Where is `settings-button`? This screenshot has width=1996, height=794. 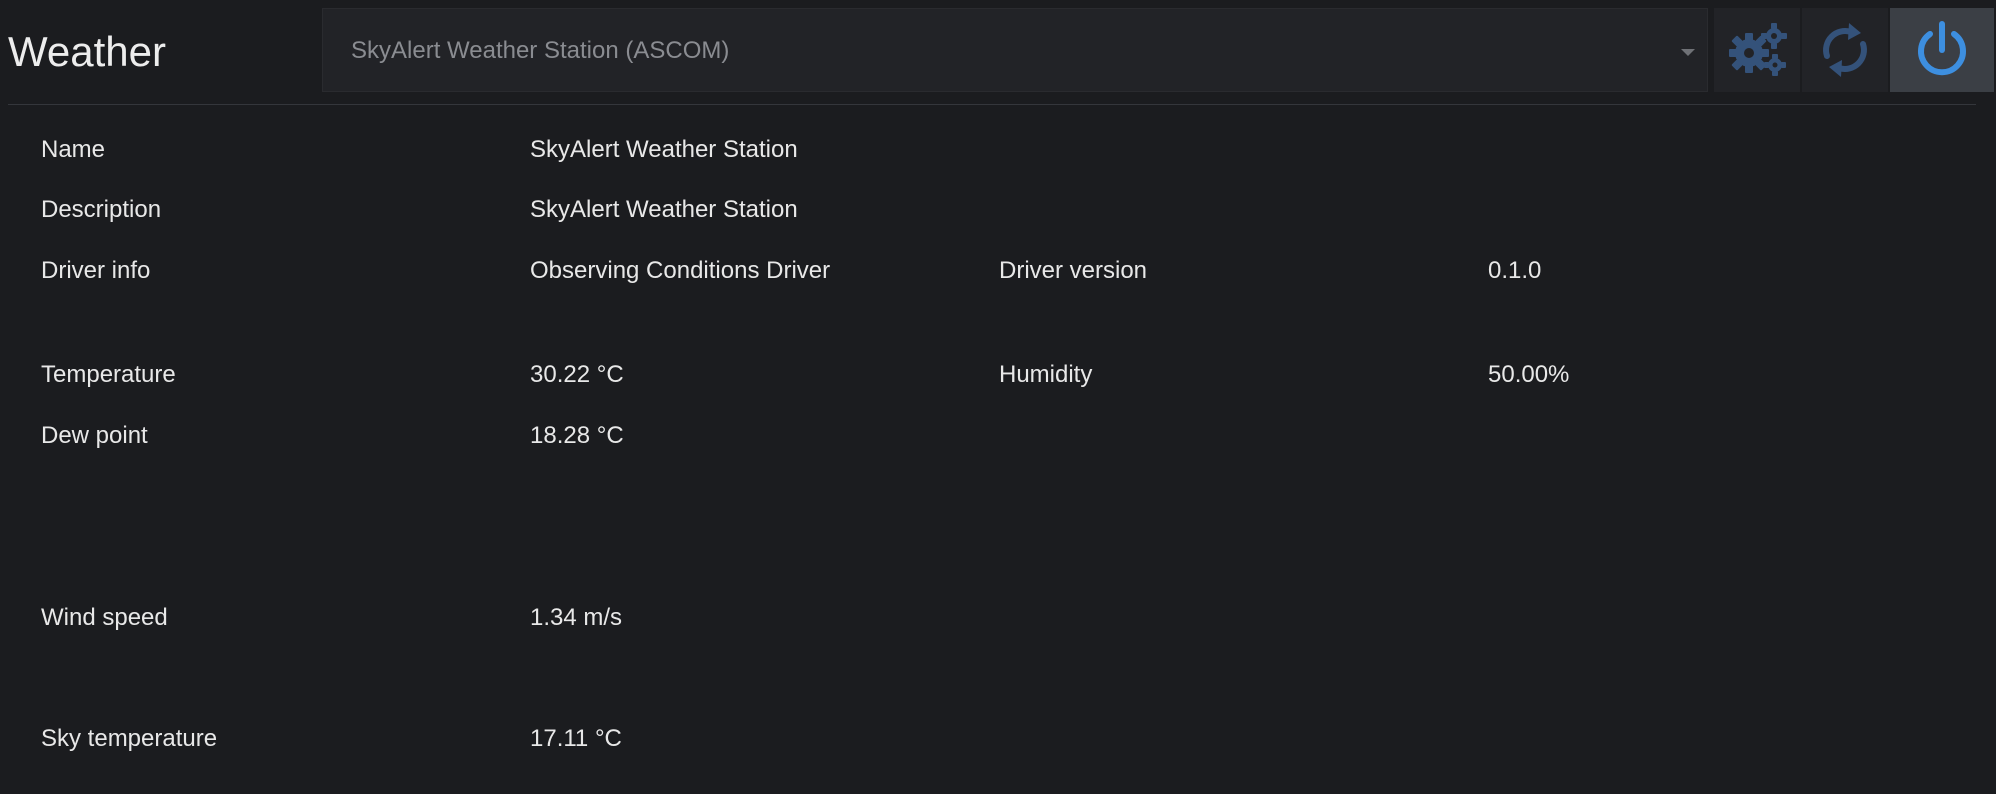
settings-button is located at coordinates (1757, 50).